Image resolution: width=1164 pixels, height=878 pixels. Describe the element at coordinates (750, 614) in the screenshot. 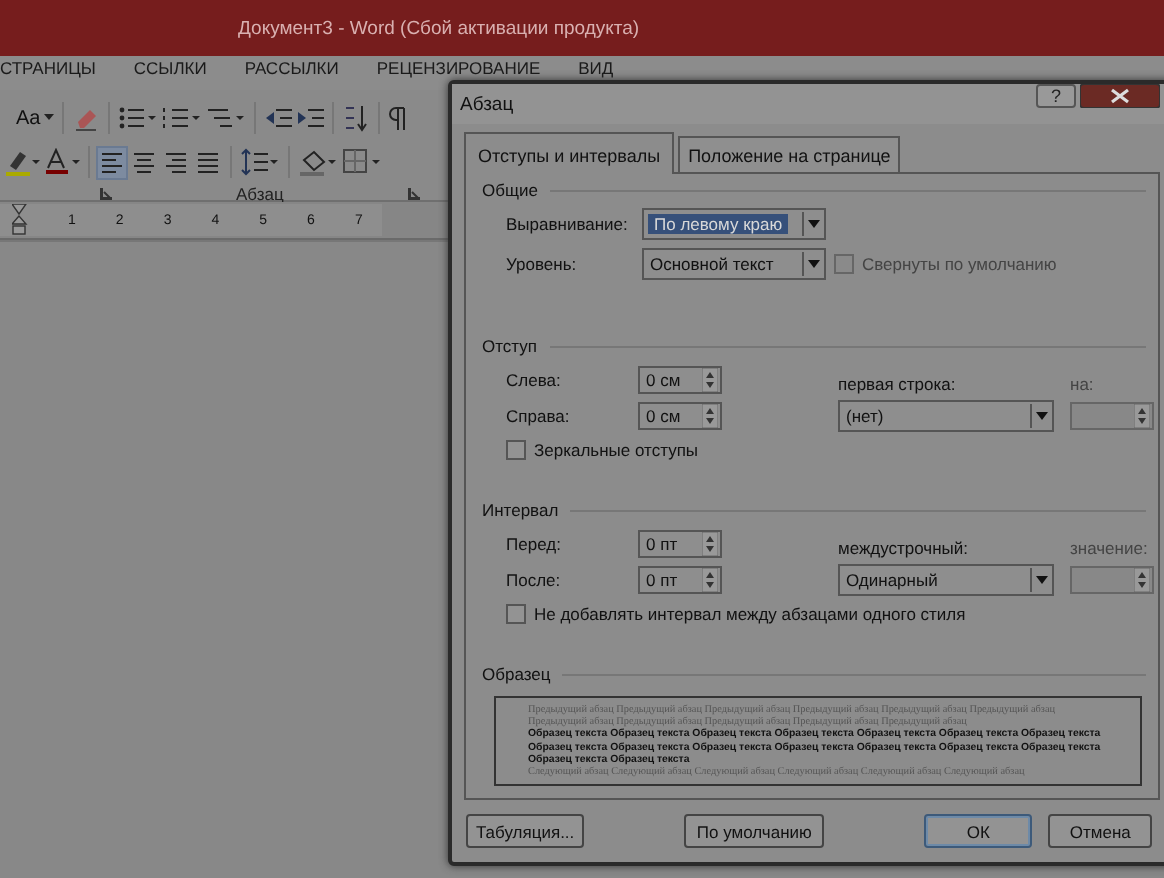

I see `checkbox-label: Не добавлять интервал между абзацами одного стиля` at that location.